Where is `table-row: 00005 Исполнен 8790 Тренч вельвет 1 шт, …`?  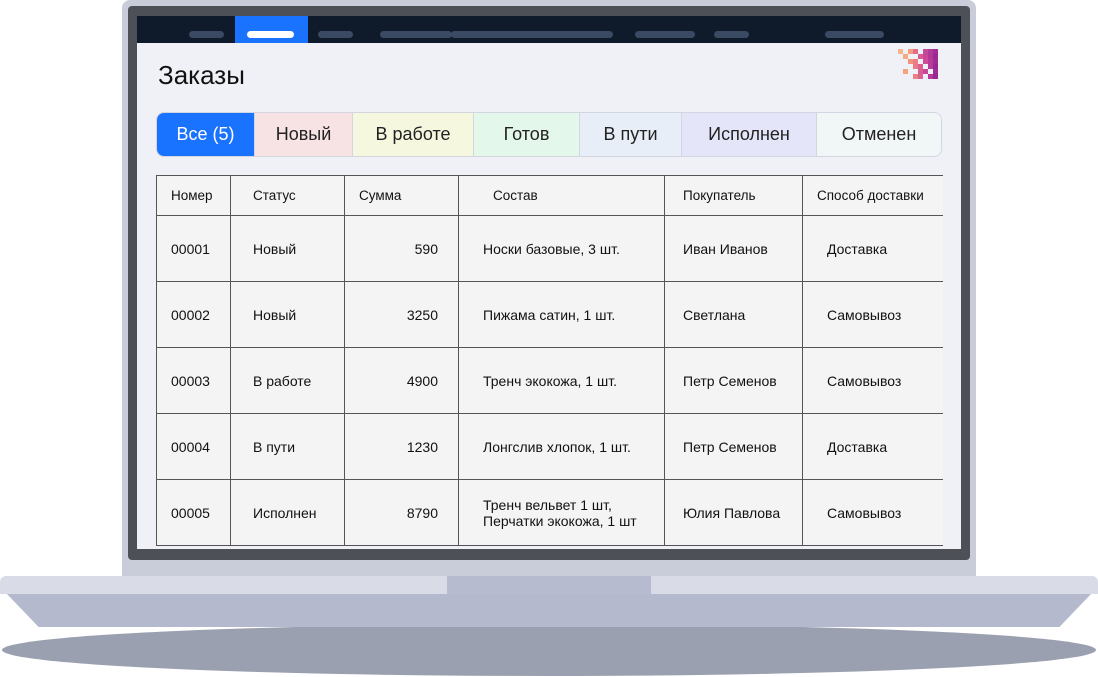 table-row: 00005 Исполнен 8790 Тренч вельвет 1 шт, … is located at coordinates (549, 512).